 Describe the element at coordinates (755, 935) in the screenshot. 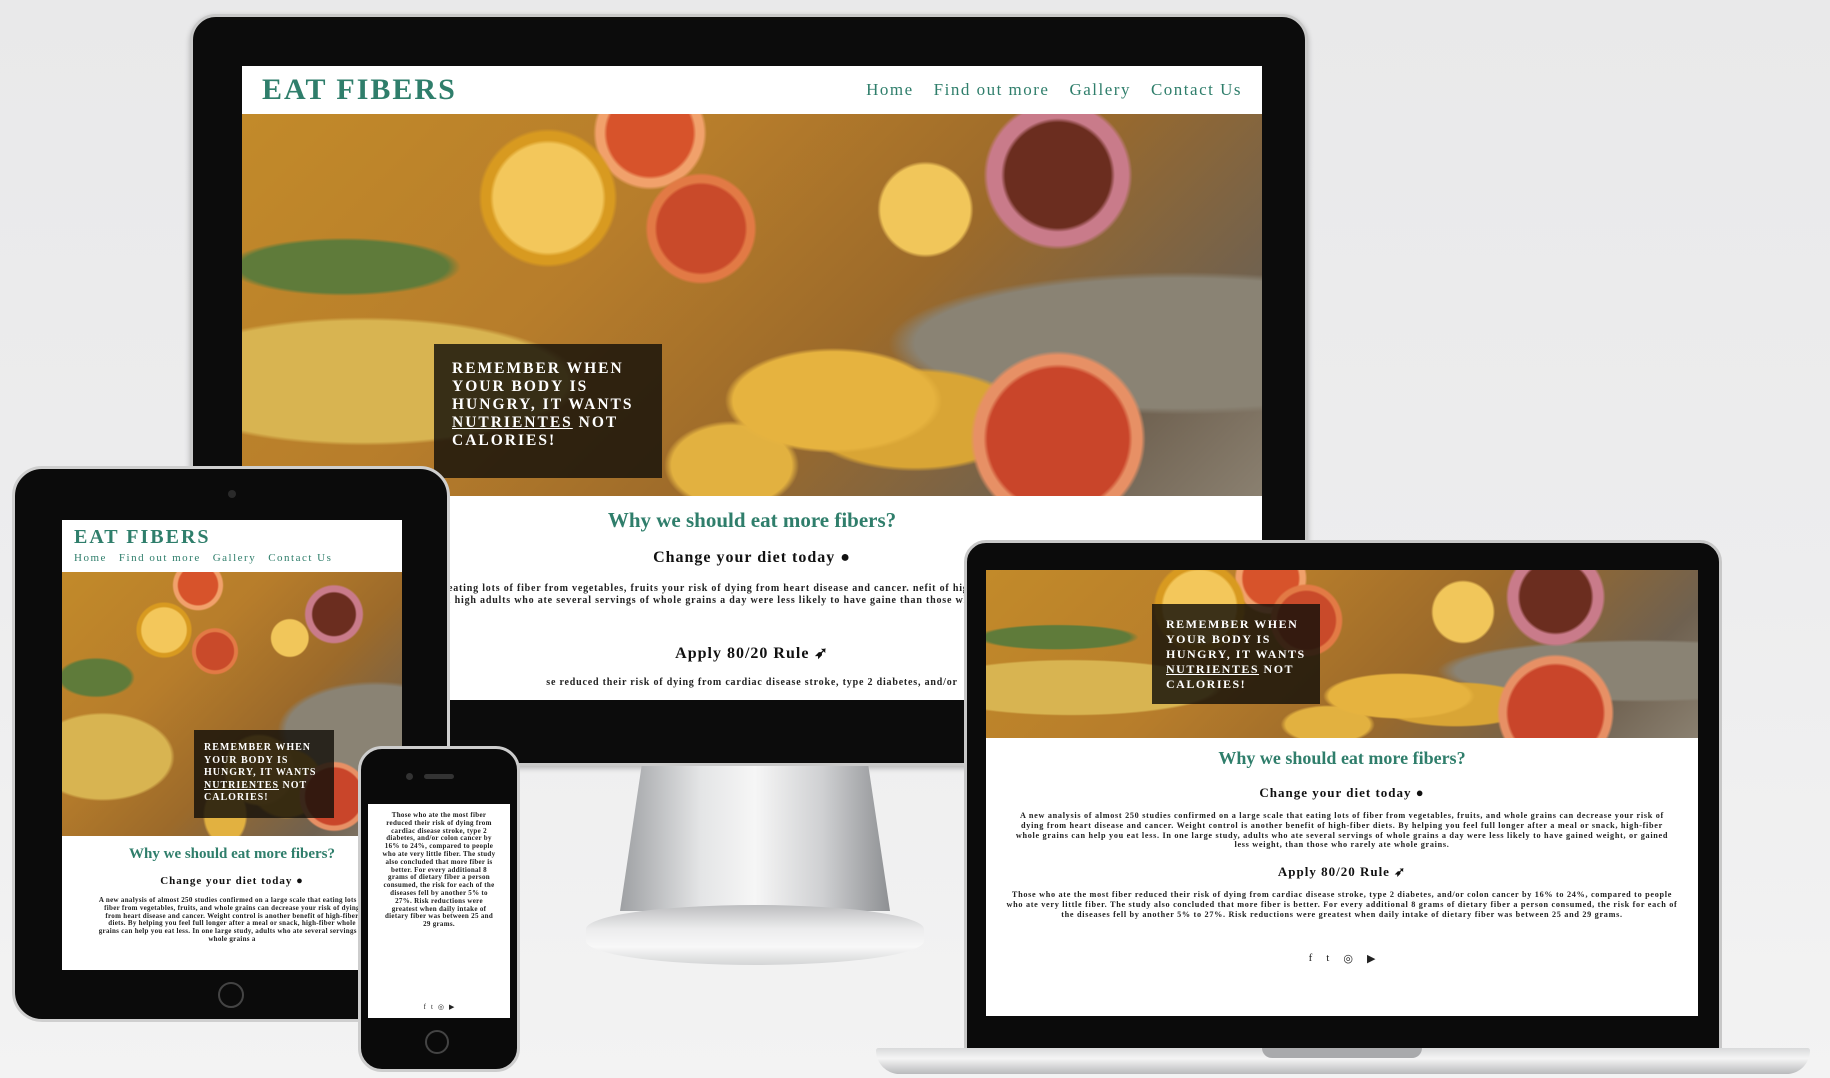

I see `desktop-stand-base` at that location.